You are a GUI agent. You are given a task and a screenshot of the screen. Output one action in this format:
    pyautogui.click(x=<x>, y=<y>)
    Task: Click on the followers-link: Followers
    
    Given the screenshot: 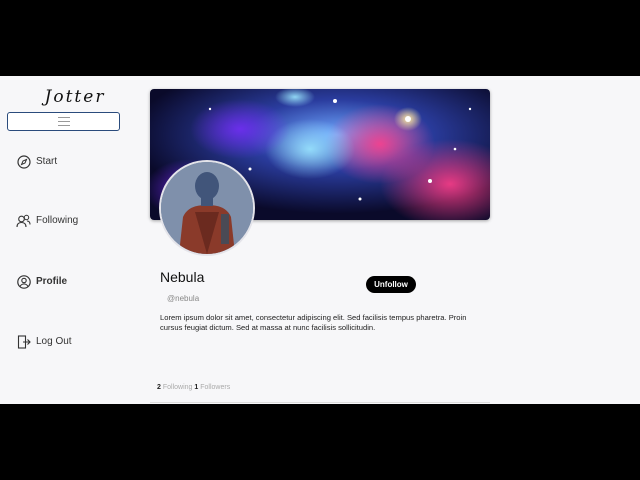 What is the action you would take?
    pyautogui.click(x=215, y=387)
    